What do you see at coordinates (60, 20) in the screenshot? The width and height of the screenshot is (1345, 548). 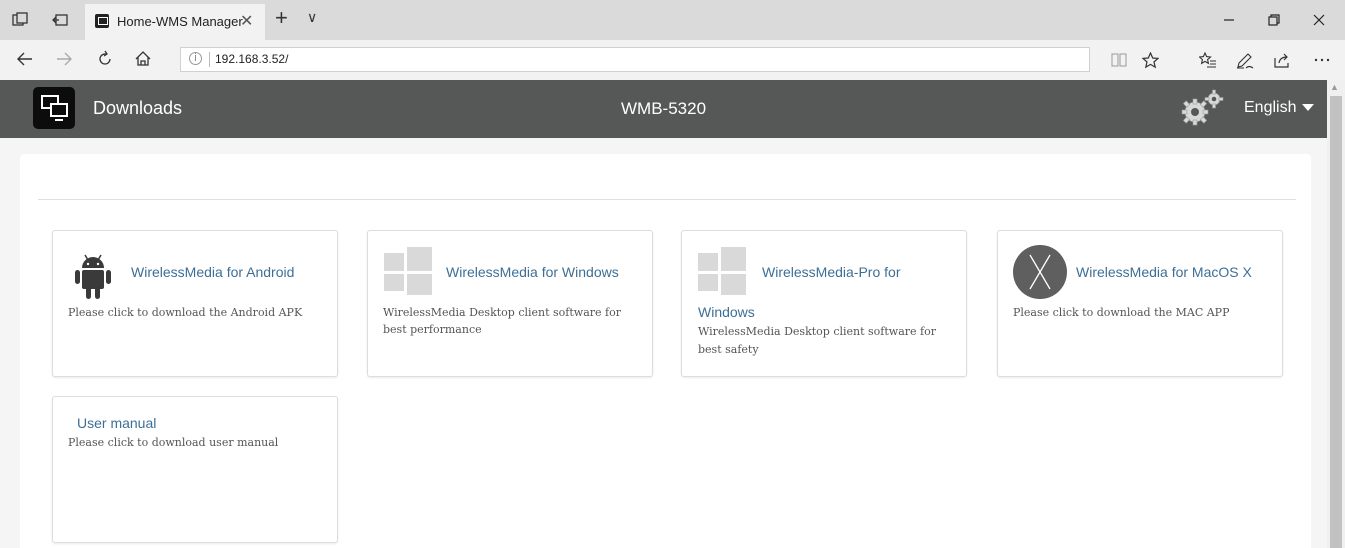 I see `tab-set-aside-icon` at bounding box center [60, 20].